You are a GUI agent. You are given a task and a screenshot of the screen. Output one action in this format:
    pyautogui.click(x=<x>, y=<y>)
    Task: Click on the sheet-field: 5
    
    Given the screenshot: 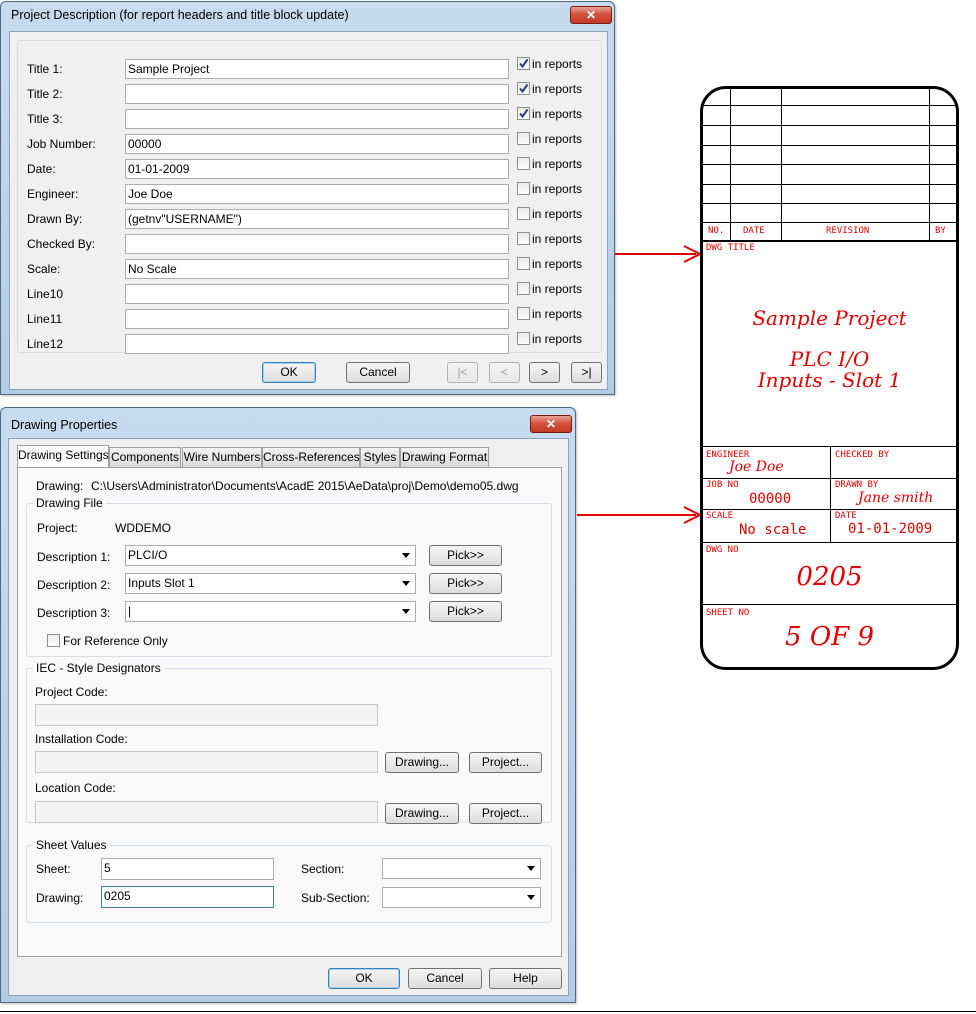 What is the action you would take?
    pyautogui.click(x=187, y=869)
    